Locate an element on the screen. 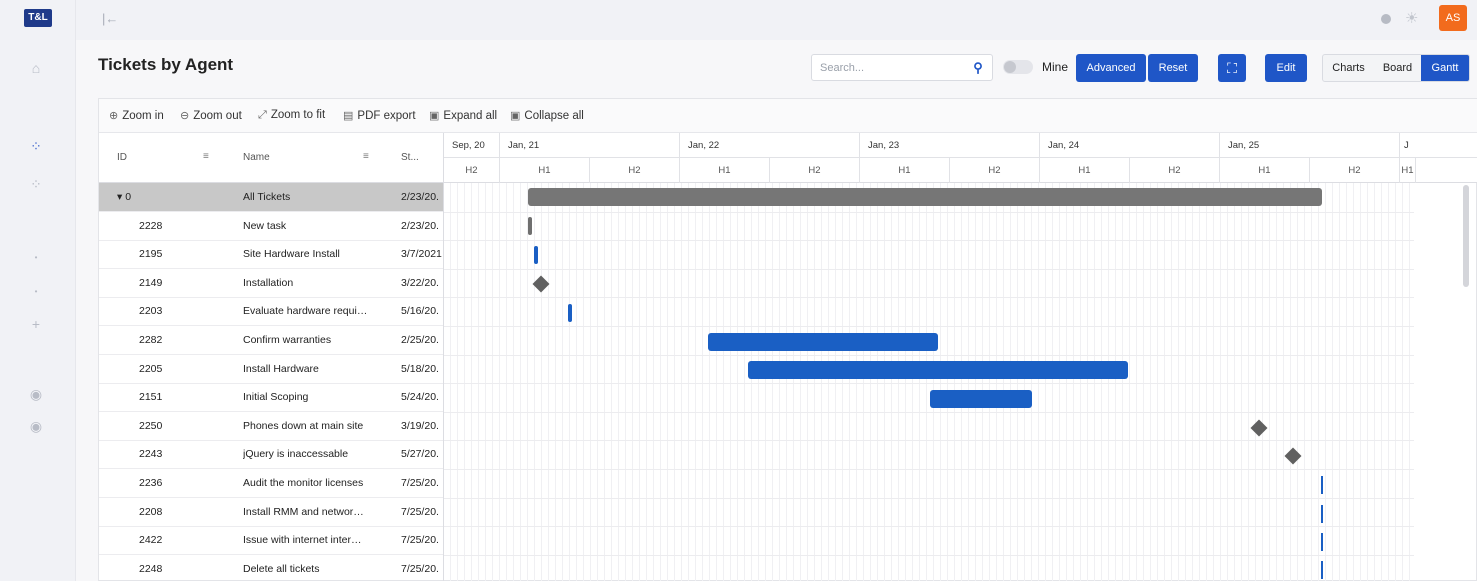  expand-all-button: ▣ Expand all is located at coordinates (463, 115).